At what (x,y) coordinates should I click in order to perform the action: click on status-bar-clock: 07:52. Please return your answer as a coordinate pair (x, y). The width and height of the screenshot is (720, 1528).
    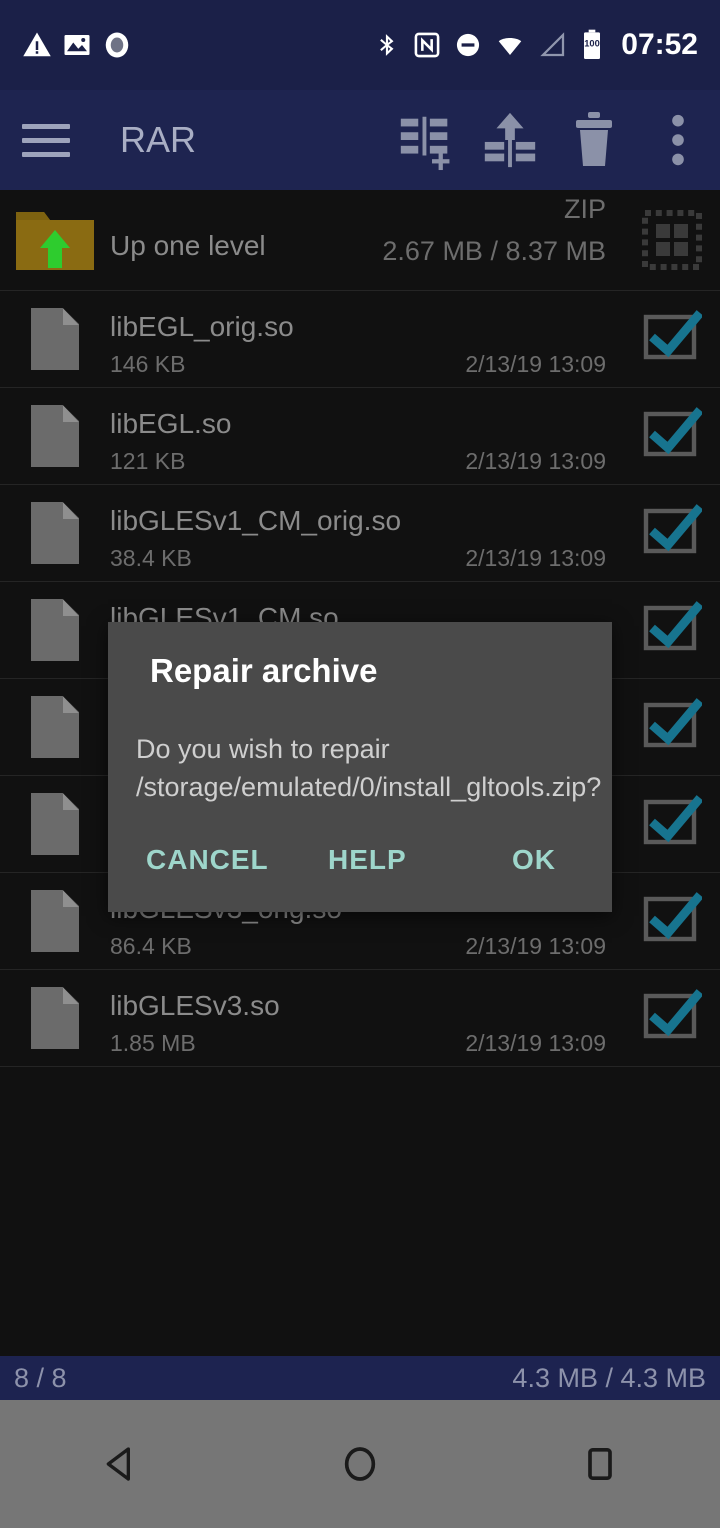
    Looking at the image, I should click on (659, 44).